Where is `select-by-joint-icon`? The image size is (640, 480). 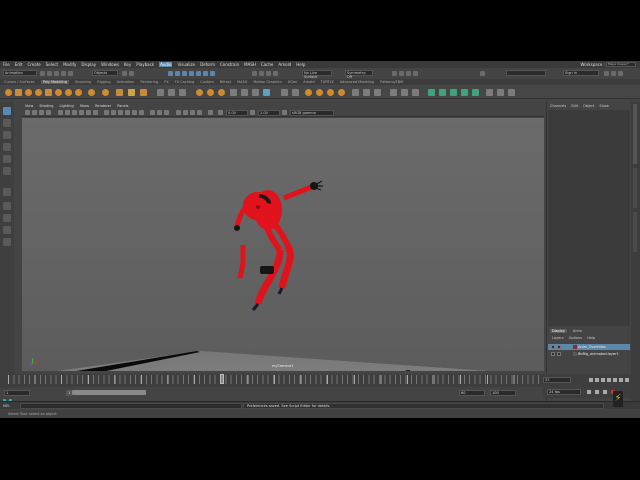
select-by-joint-icon is located at coordinates (177, 73).